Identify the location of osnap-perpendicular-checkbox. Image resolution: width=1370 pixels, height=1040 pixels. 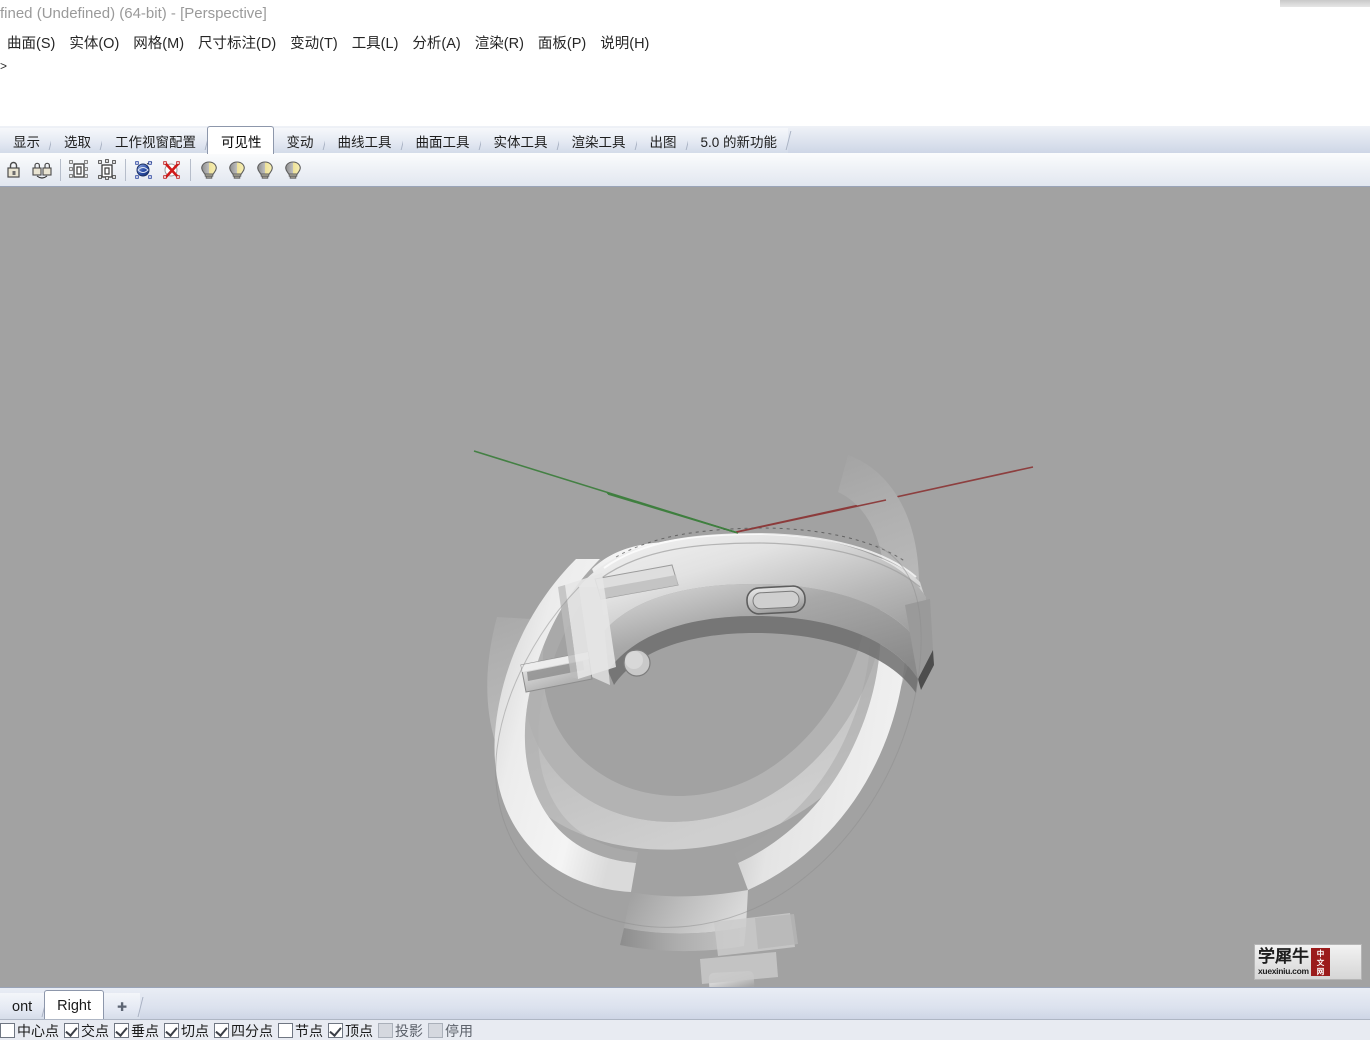
(121, 1030).